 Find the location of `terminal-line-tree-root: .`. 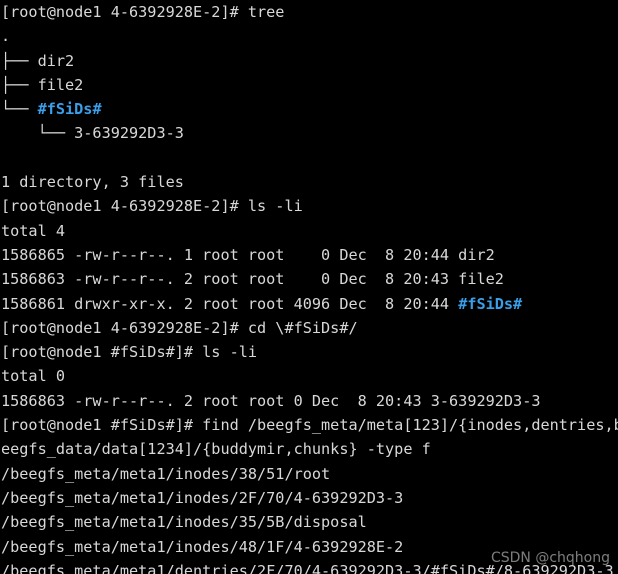

terminal-line-tree-root: . is located at coordinates (6, 36).